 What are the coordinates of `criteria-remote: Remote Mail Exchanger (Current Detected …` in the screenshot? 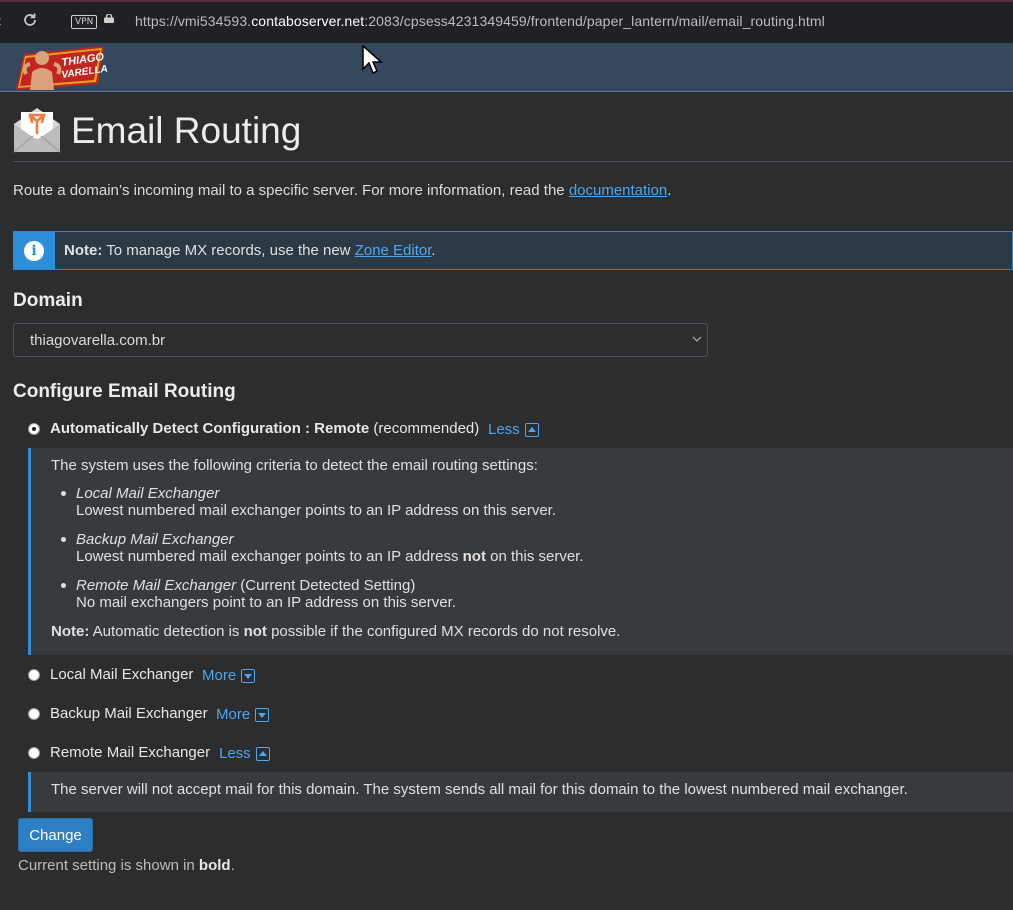 It's located at (258, 594).